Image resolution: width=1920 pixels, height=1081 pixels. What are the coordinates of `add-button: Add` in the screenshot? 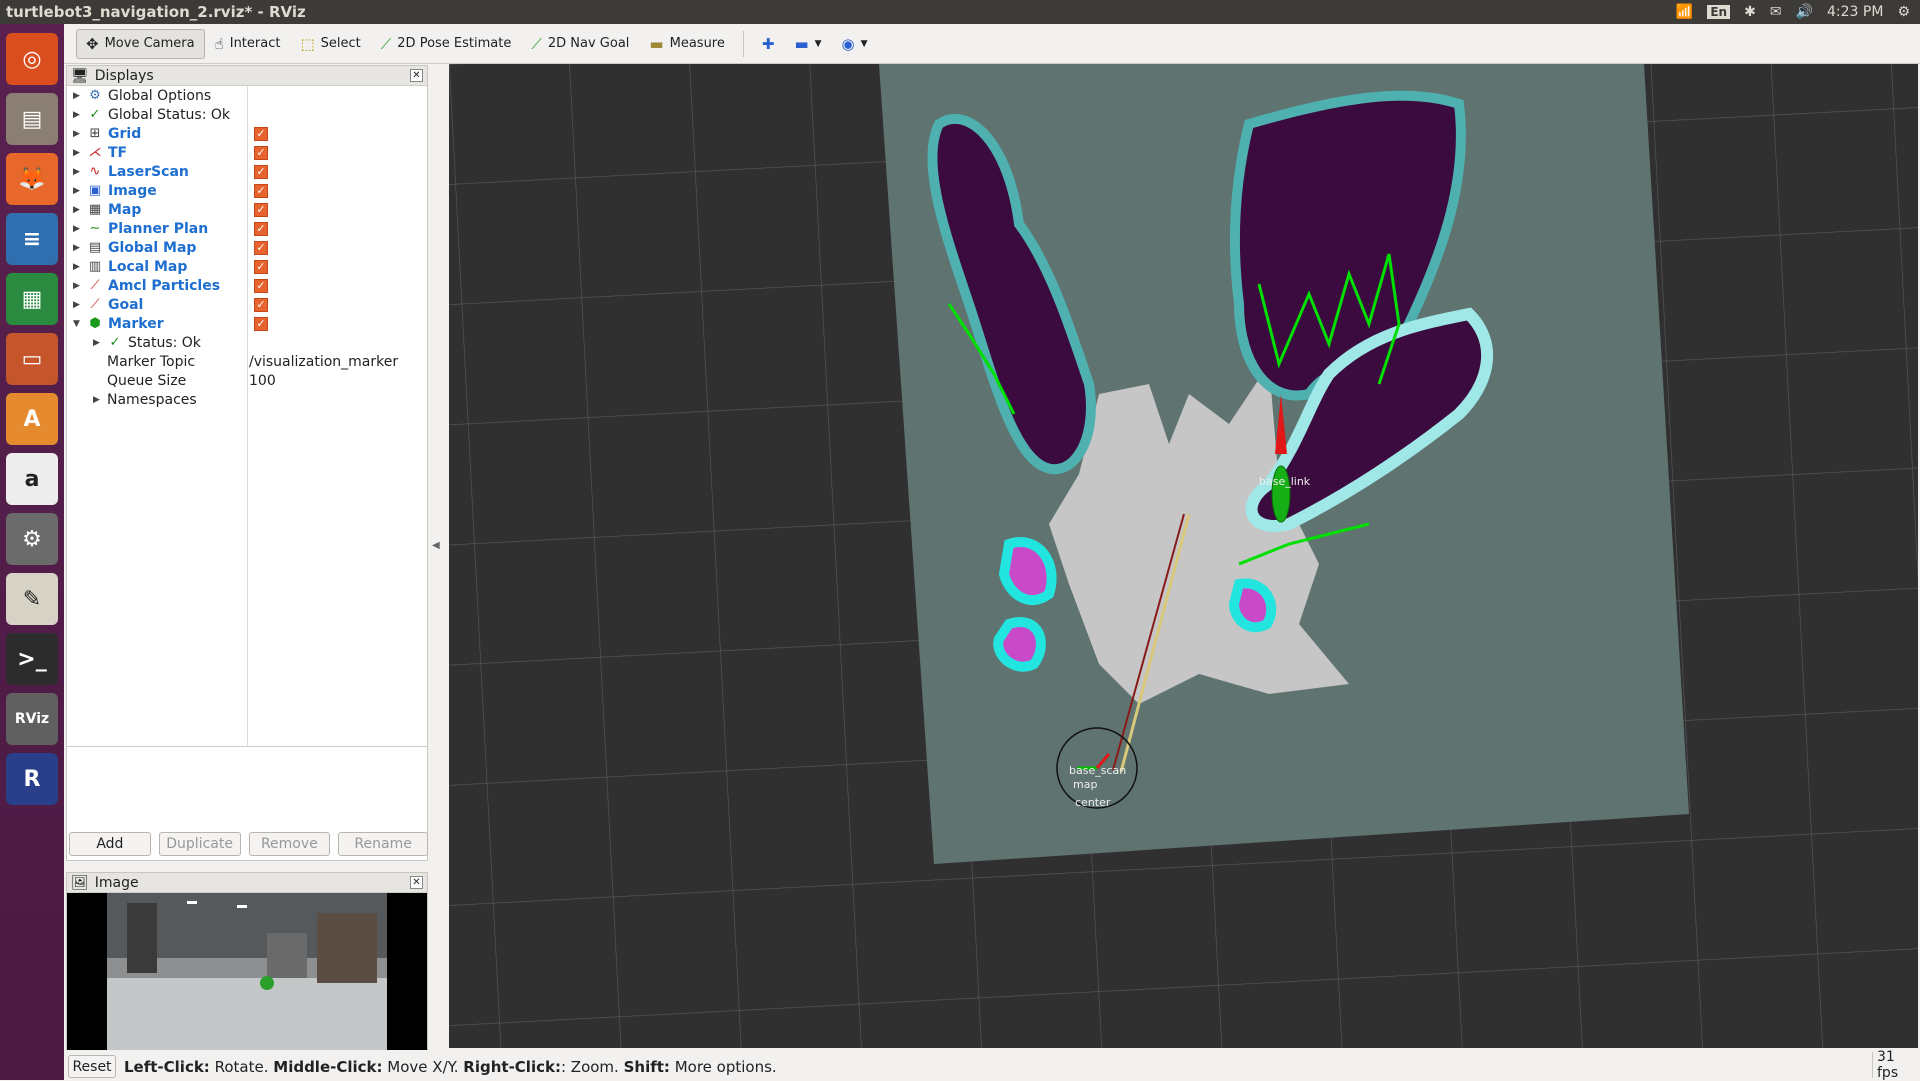 It's located at (110, 844).